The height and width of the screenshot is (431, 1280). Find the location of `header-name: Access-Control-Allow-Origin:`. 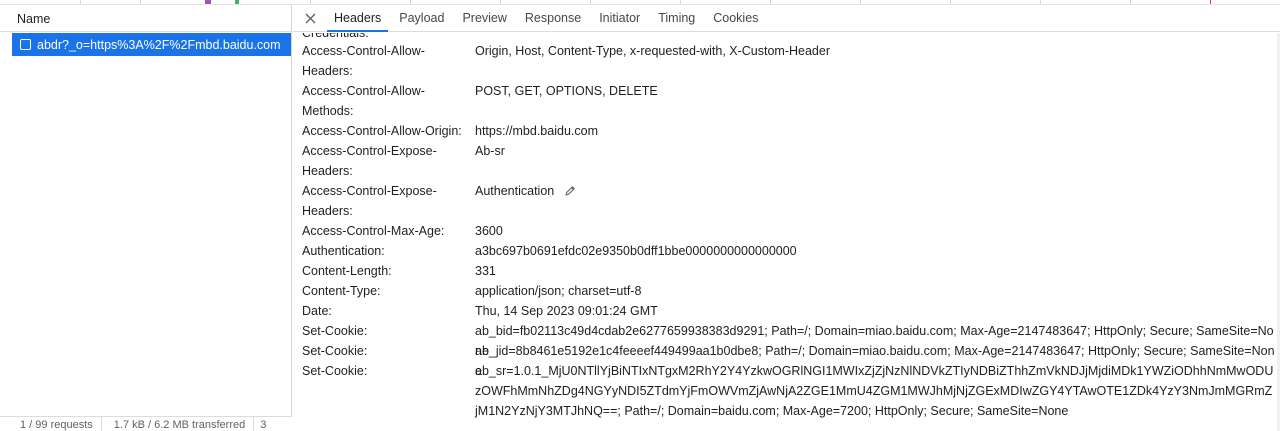

header-name: Access-Control-Allow-Origin: is located at coordinates (382, 131).